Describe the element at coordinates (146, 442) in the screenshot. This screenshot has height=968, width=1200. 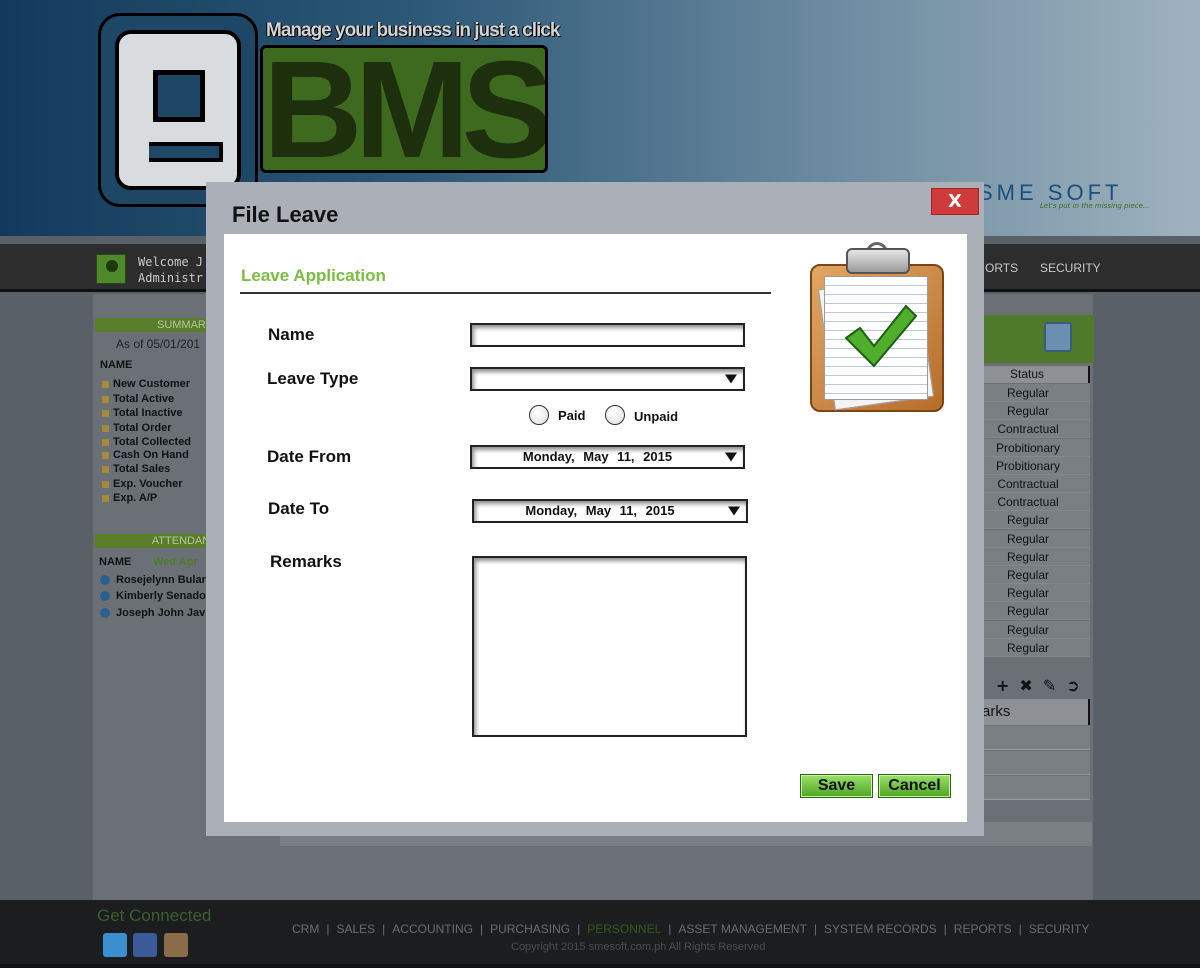
I see `summary-item: Total Collected` at that location.